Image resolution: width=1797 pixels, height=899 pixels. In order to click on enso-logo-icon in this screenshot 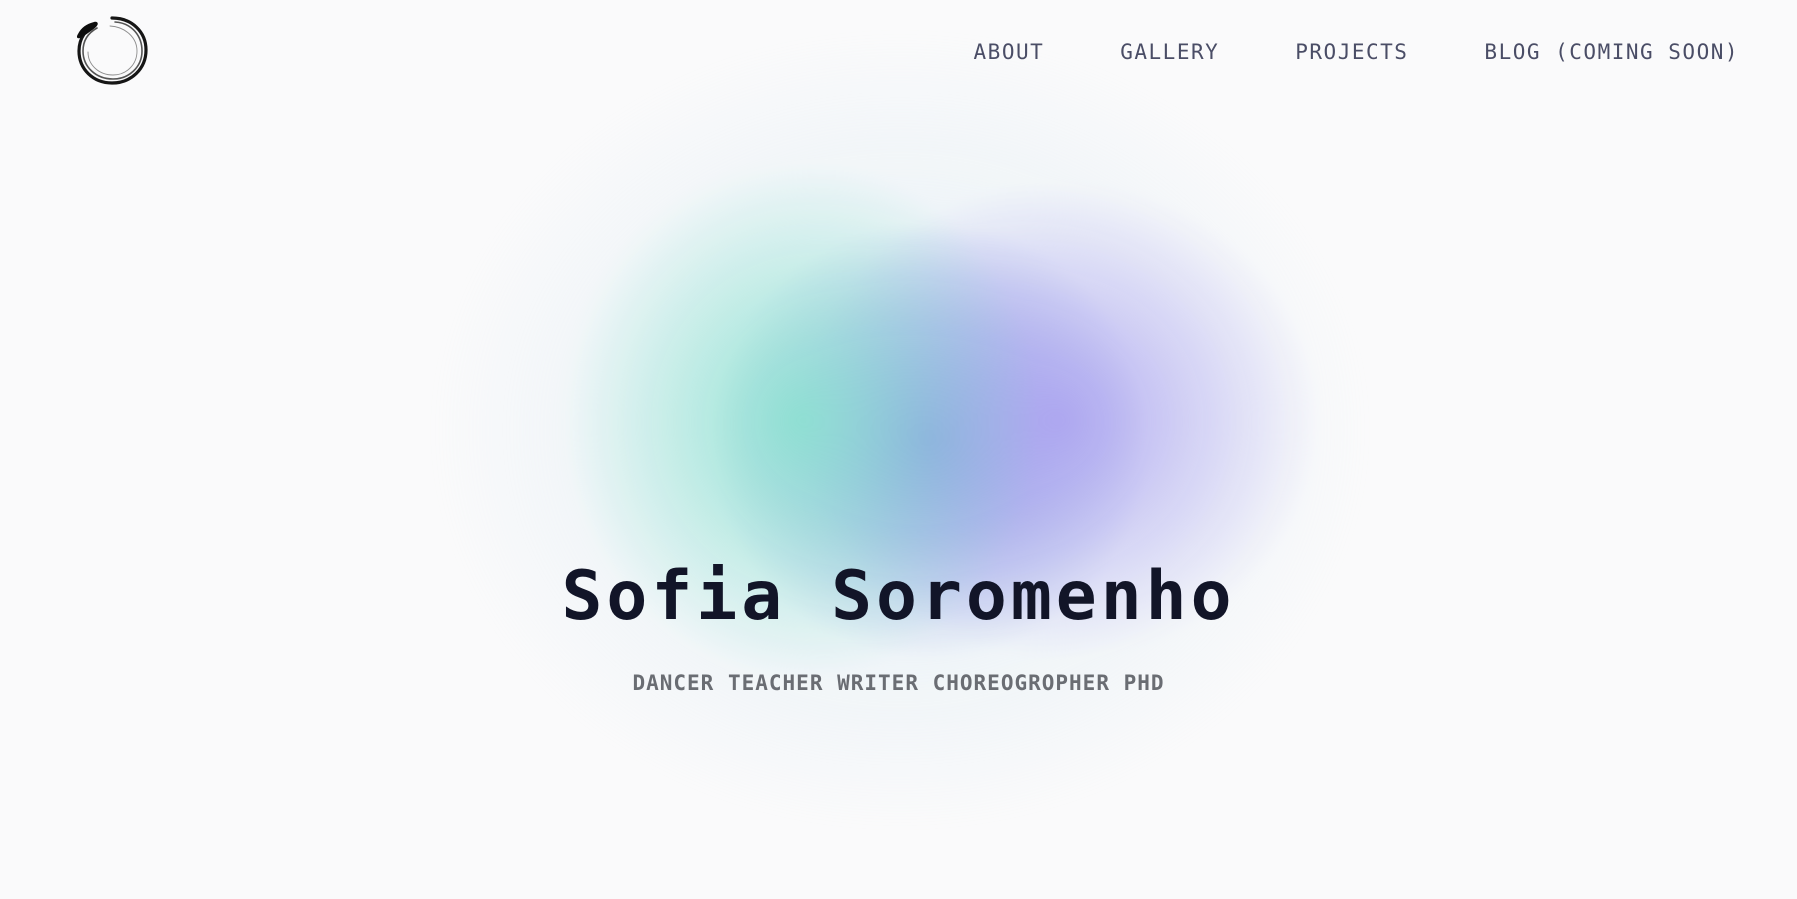, I will do `click(112, 50)`.